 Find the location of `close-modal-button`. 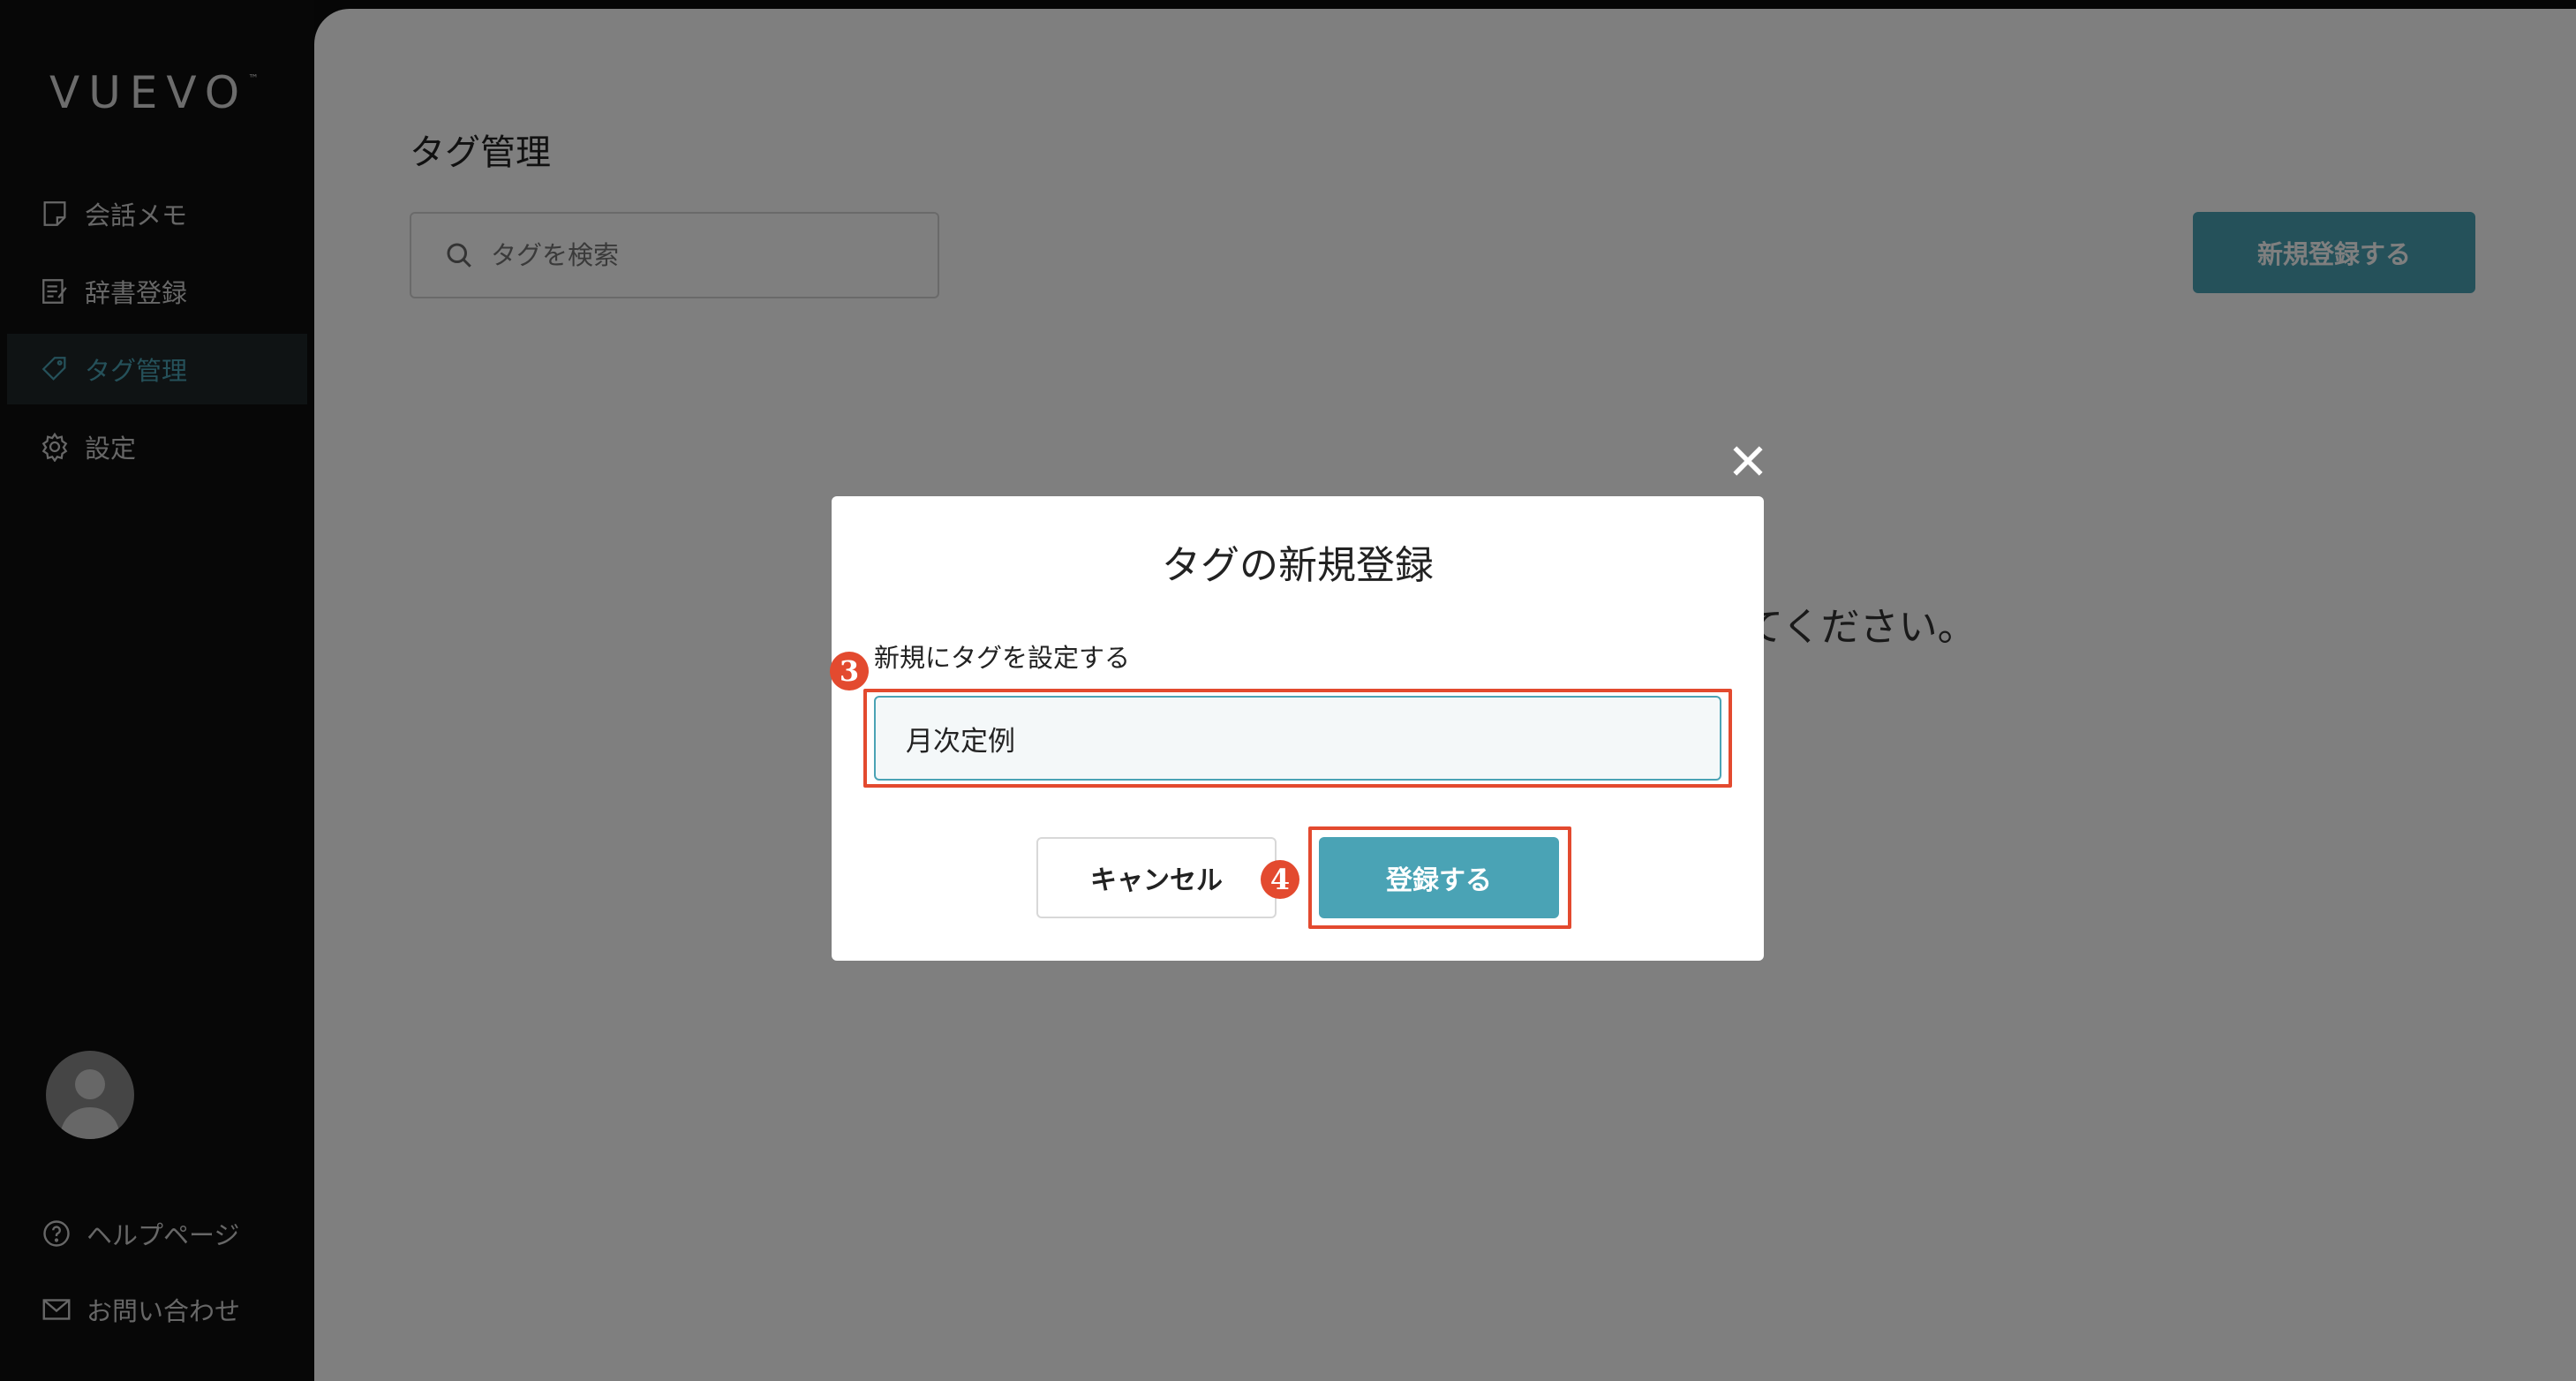

close-modal-button is located at coordinates (1748, 460).